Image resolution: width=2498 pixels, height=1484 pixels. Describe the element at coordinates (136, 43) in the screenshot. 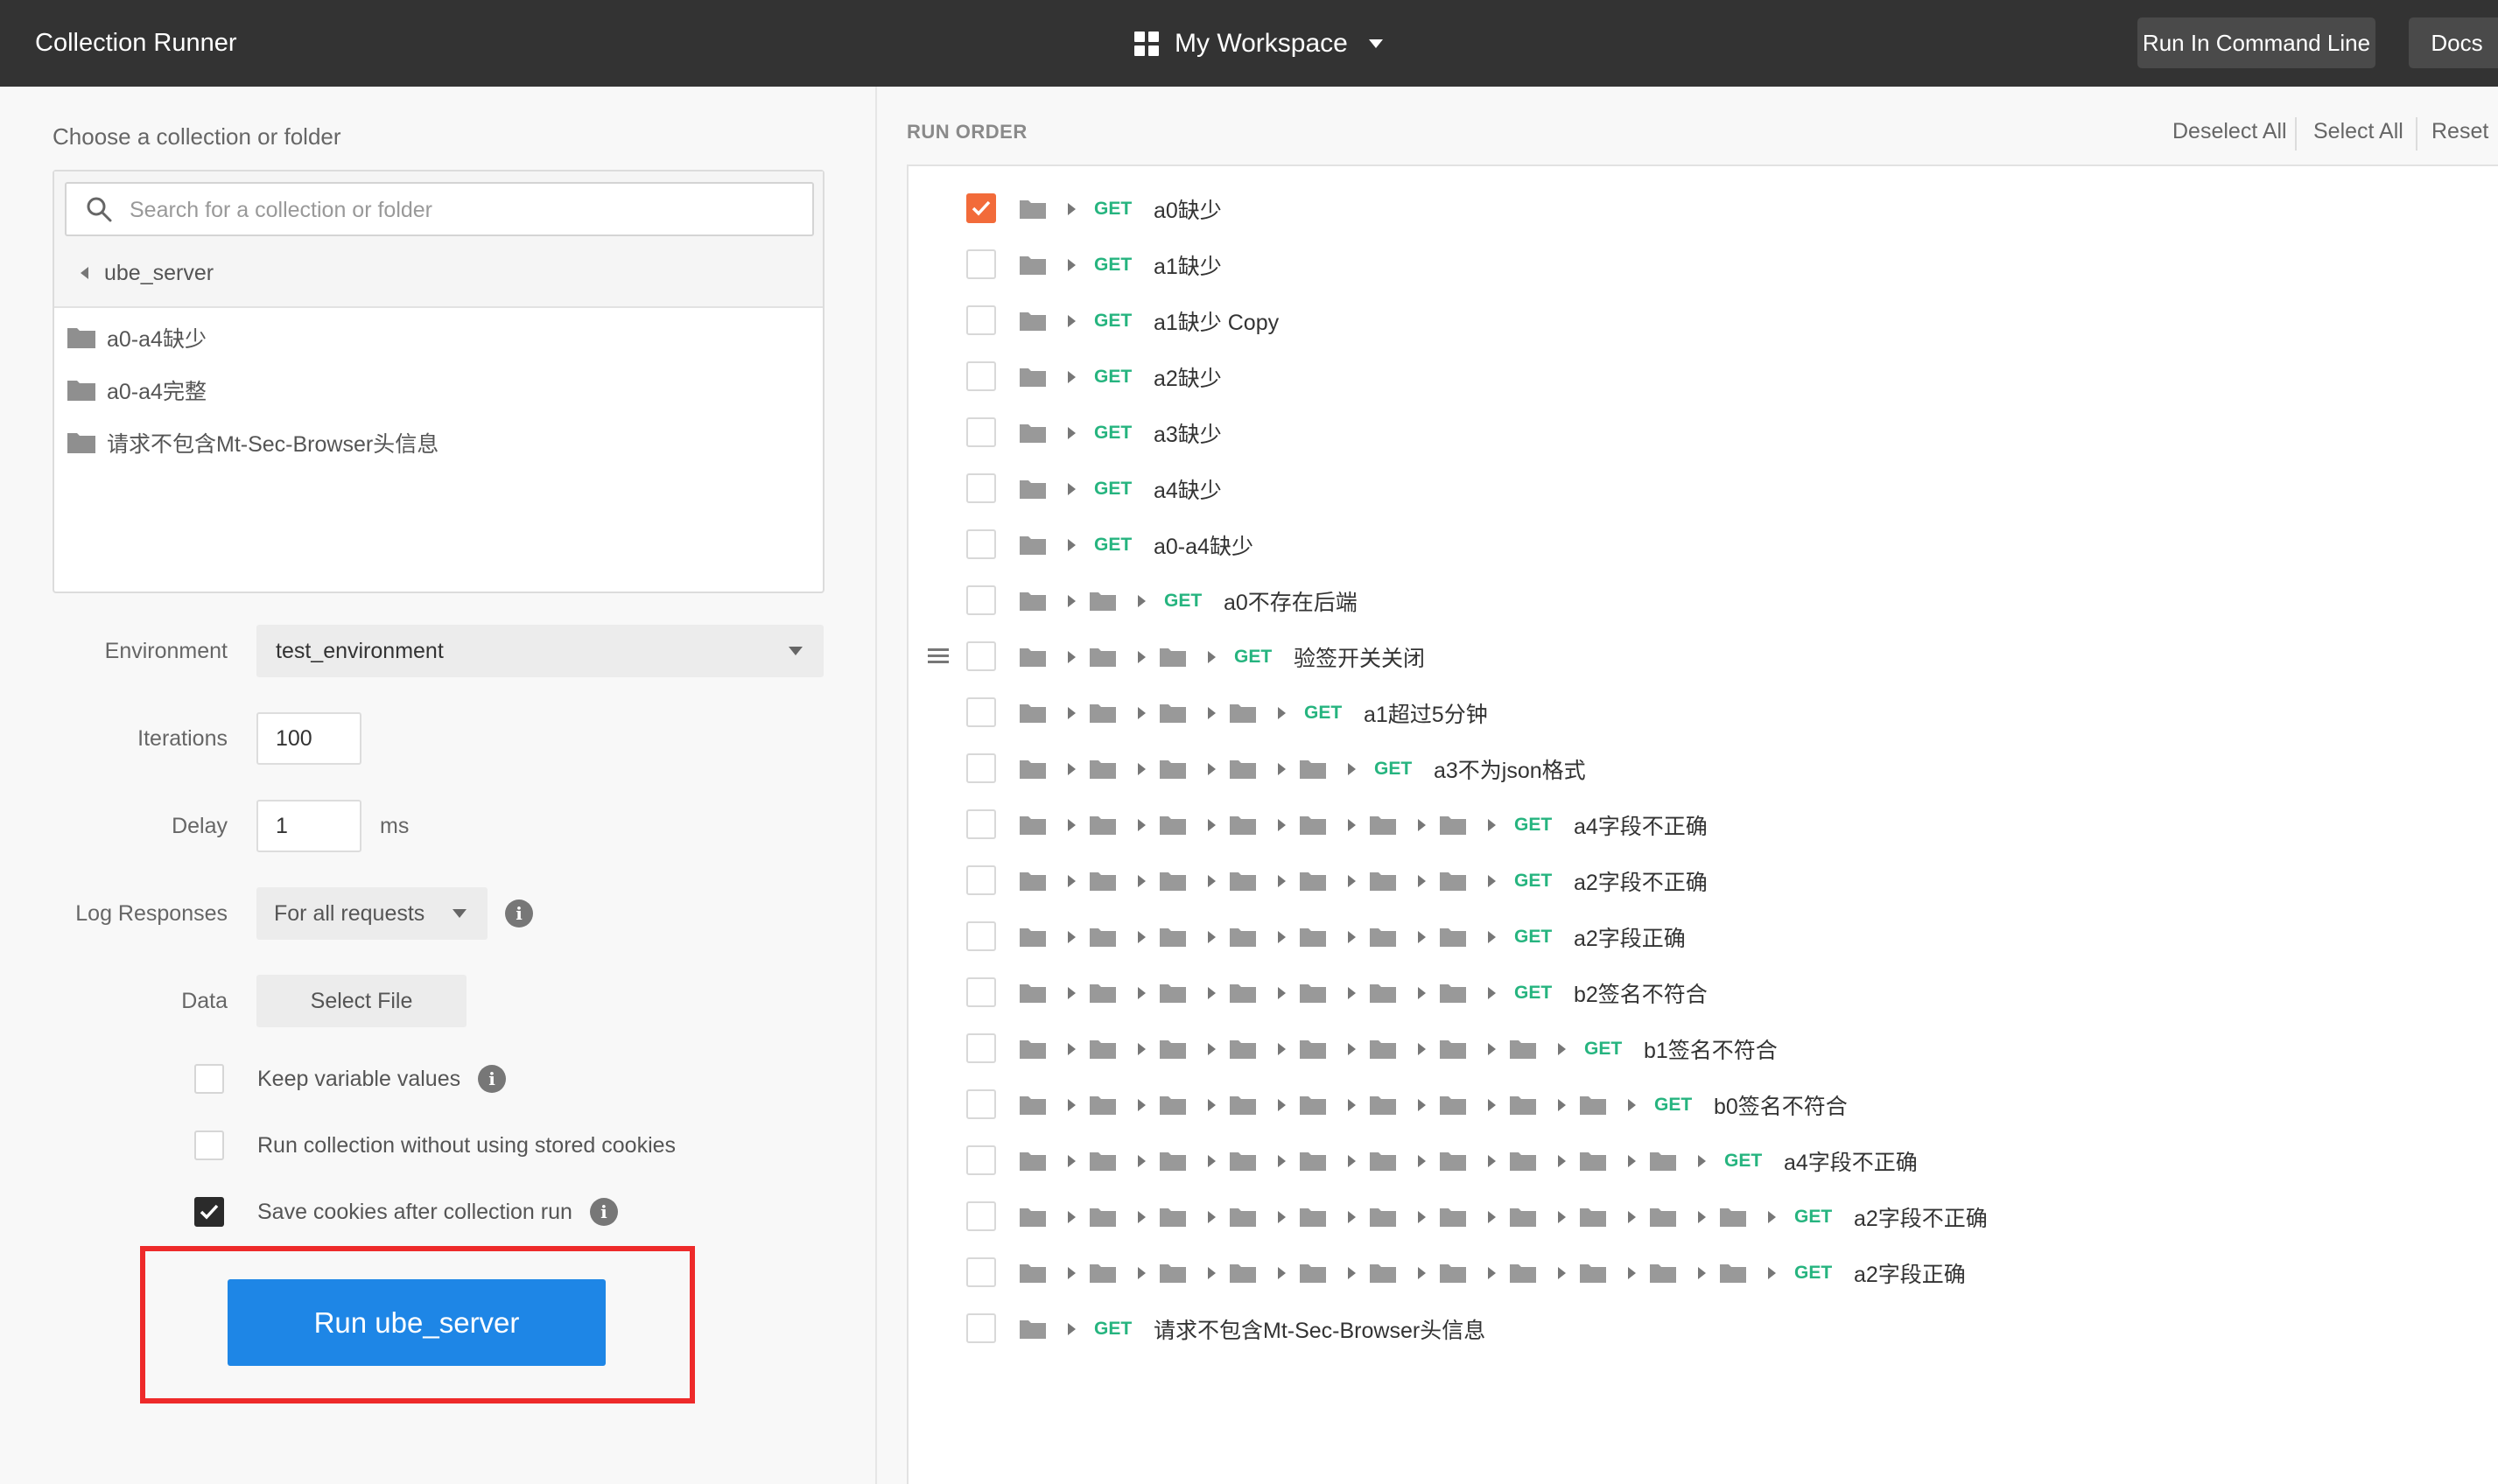

I see `app-title: Collection Runner` at that location.